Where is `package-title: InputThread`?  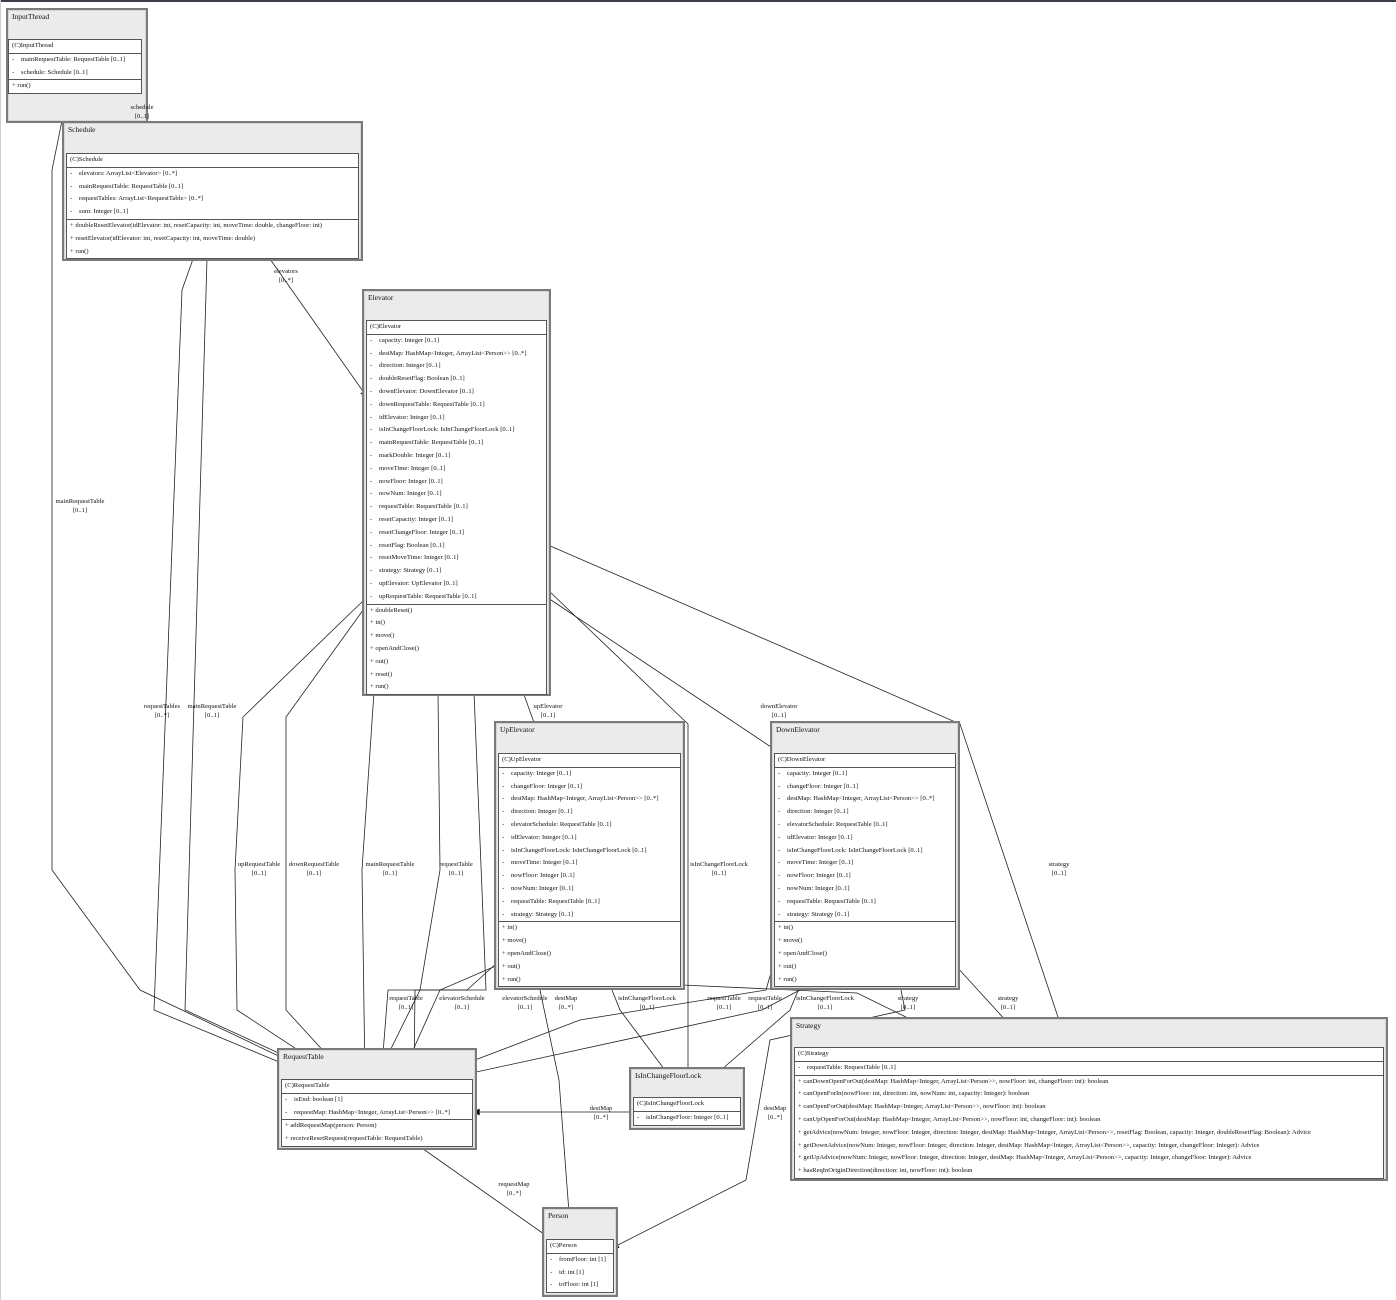
package-title: InputThread is located at coordinates (31, 16).